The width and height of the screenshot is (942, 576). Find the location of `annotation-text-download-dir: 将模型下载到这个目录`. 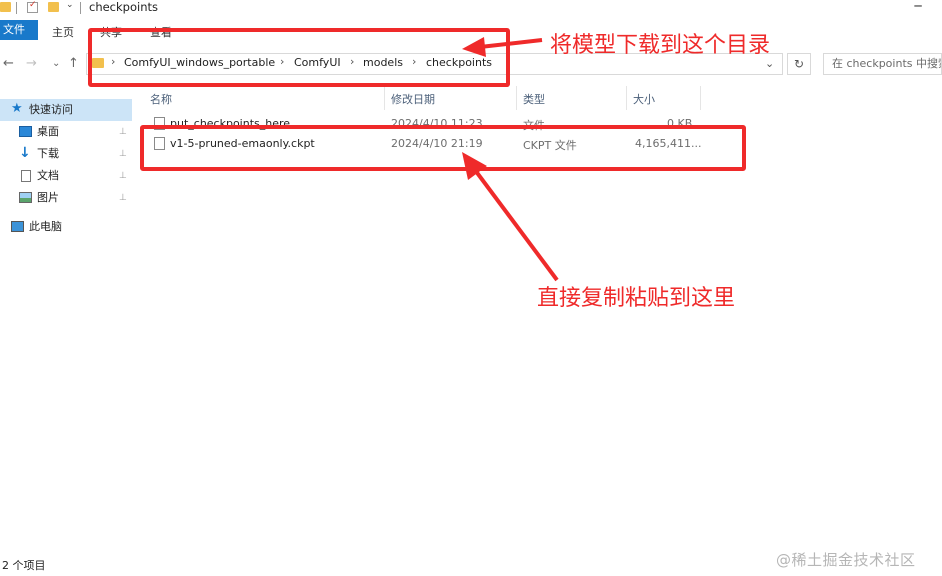

annotation-text-download-dir: 将模型下载到这个目录 is located at coordinates (660, 45).